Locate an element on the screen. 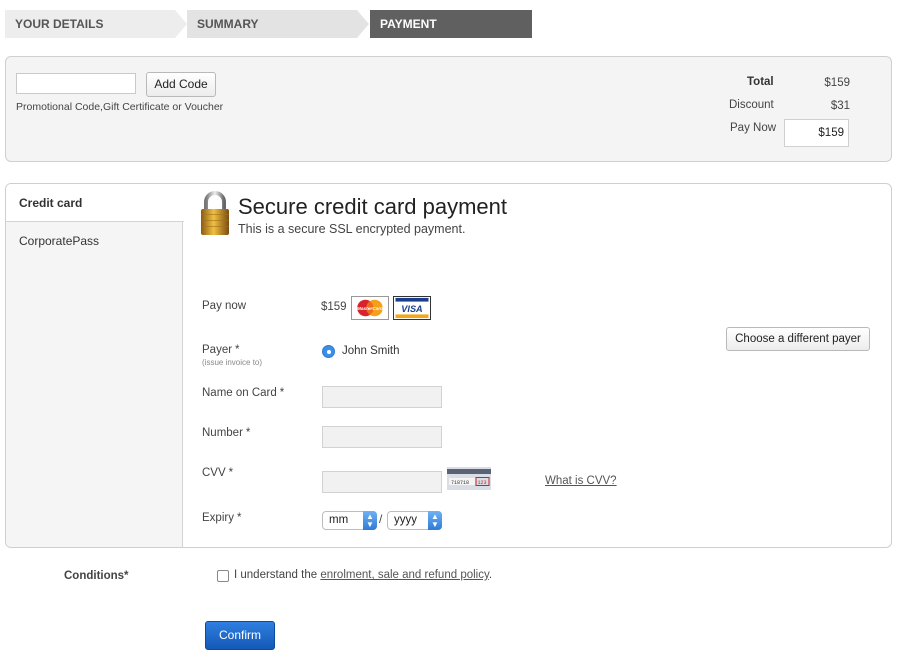 The image size is (900, 660). expiry-year-select: yyyy ▲ ▼ is located at coordinates (414, 520).